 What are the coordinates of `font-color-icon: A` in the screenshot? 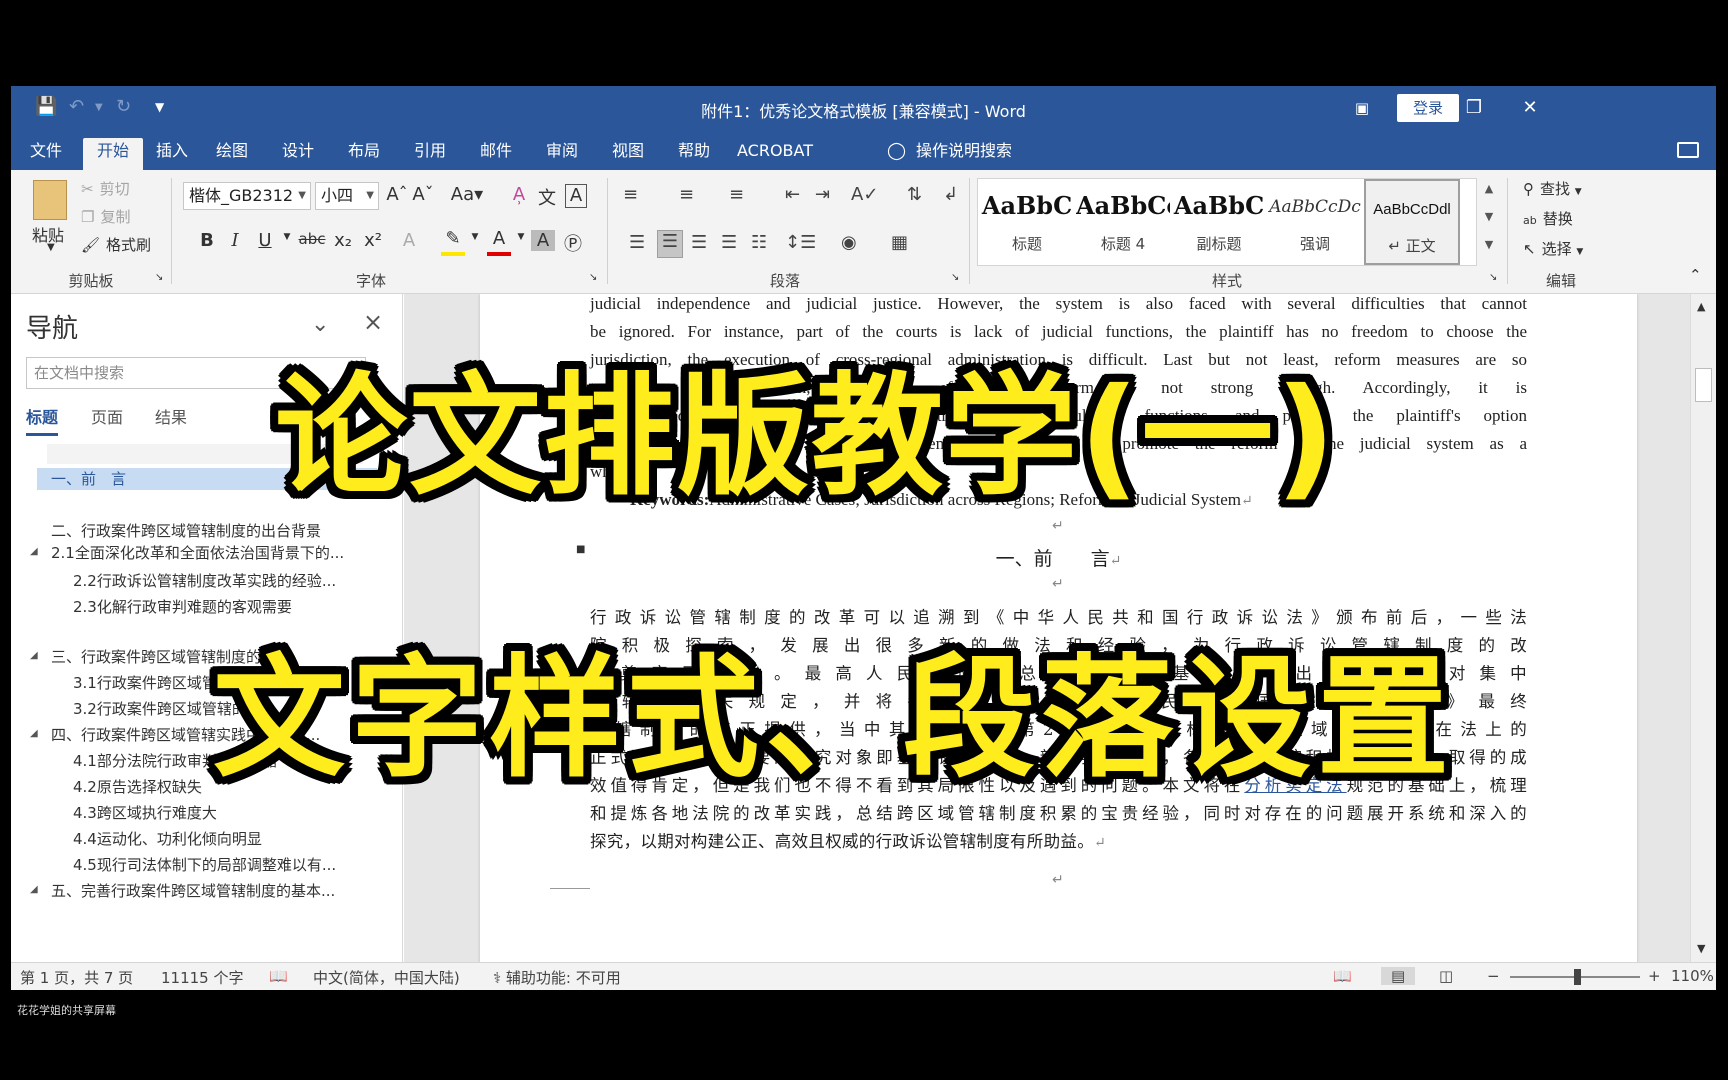 It's located at (499, 242).